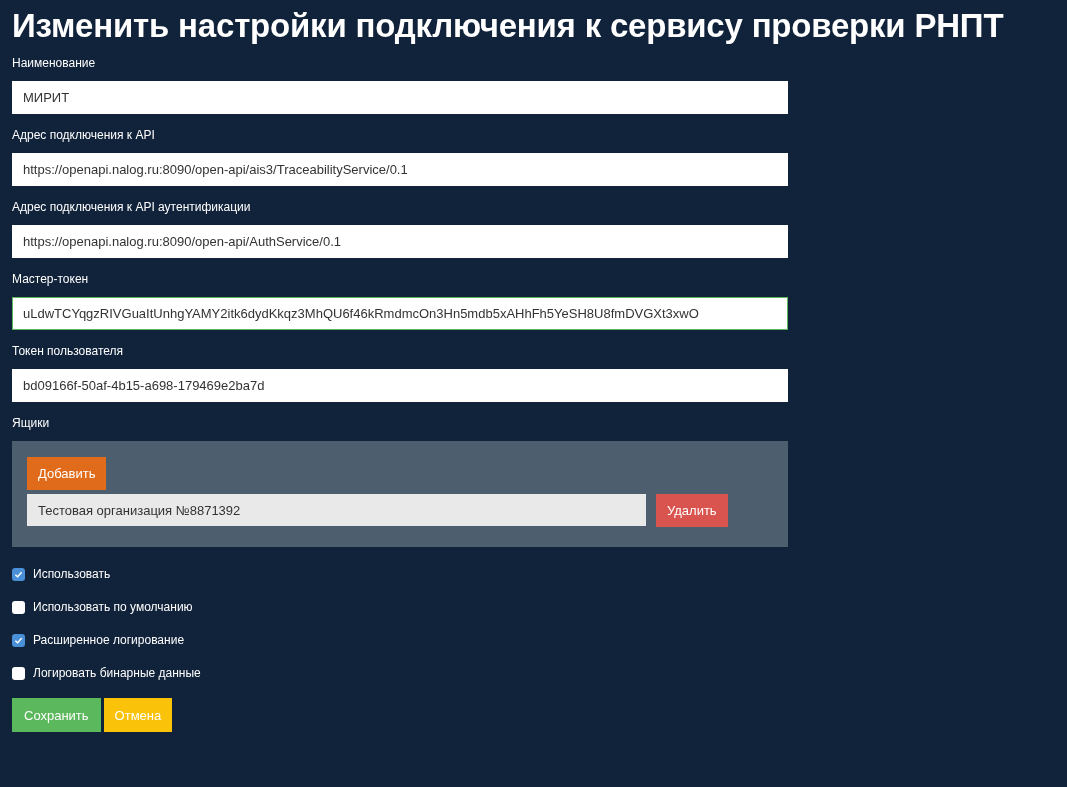 This screenshot has width=1067, height=787. What do you see at coordinates (400, 313) in the screenshot?
I see `text-field: uLdwTCYqgzRIVGuaItUnhgYAMY2itk6dydKkqz3MhQU6f46kRmdmcOn3Hn5mdb5xAHhFh5YeSH8U8fmDVGXt3xwO` at bounding box center [400, 313].